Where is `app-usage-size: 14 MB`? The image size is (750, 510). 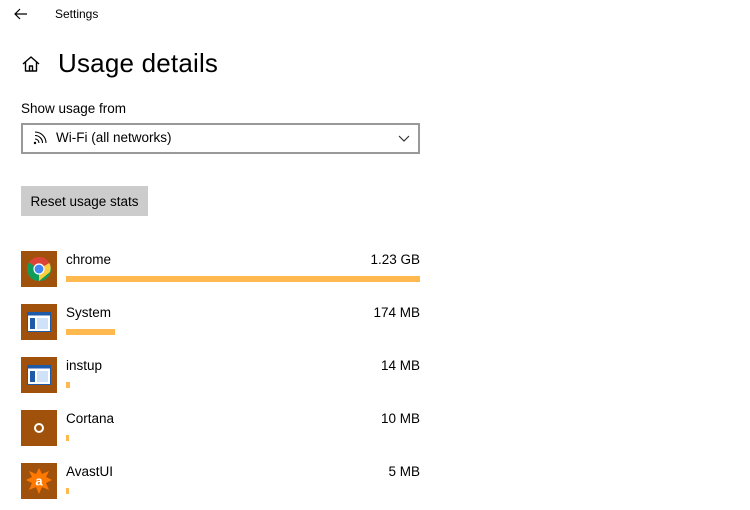
app-usage-size: 14 MB is located at coordinates (400, 365).